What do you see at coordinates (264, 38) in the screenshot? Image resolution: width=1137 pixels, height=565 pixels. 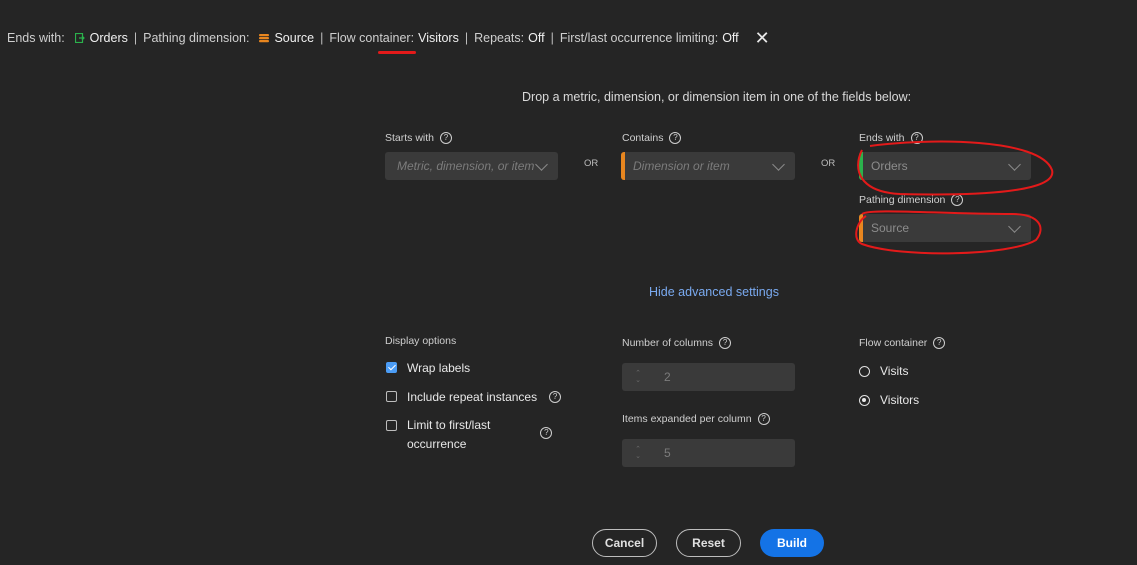 I see `dimension-icon` at bounding box center [264, 38].